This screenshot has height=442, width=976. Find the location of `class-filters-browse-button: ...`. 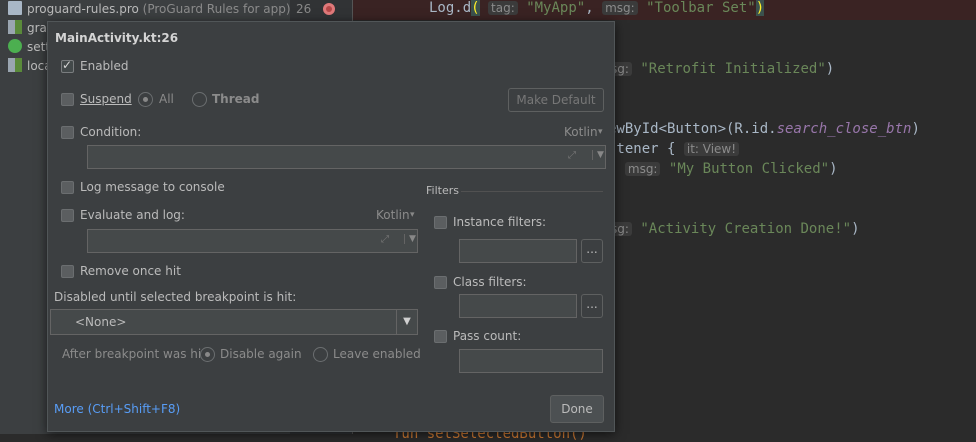

class-filters-browse-button: ... is located at coordinates (592, 306).